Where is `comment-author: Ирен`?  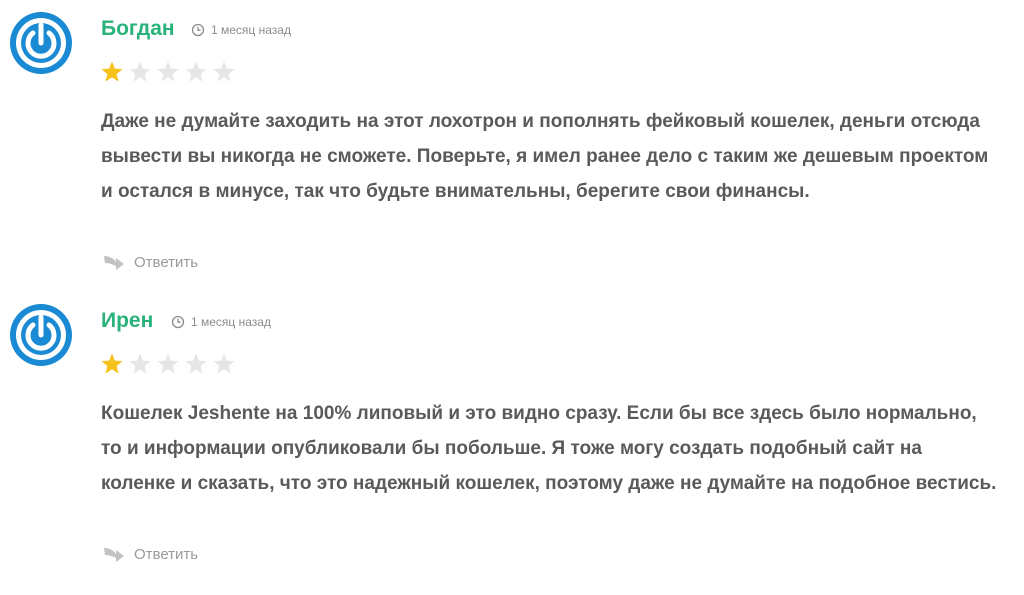
comment-author: Ирен is located at coordinates (127, 321).